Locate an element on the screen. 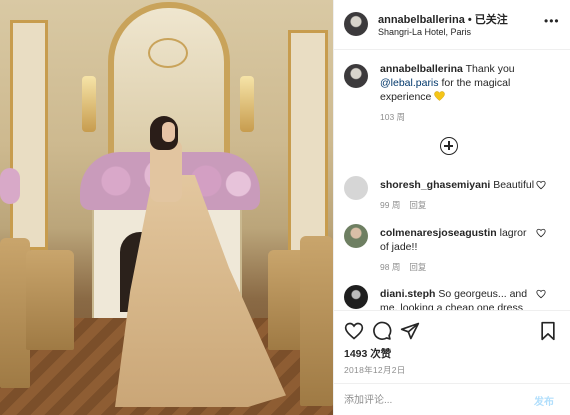 The width and height of the screenshot is (570, 415). comment-input is located at coordinates (429, 400).